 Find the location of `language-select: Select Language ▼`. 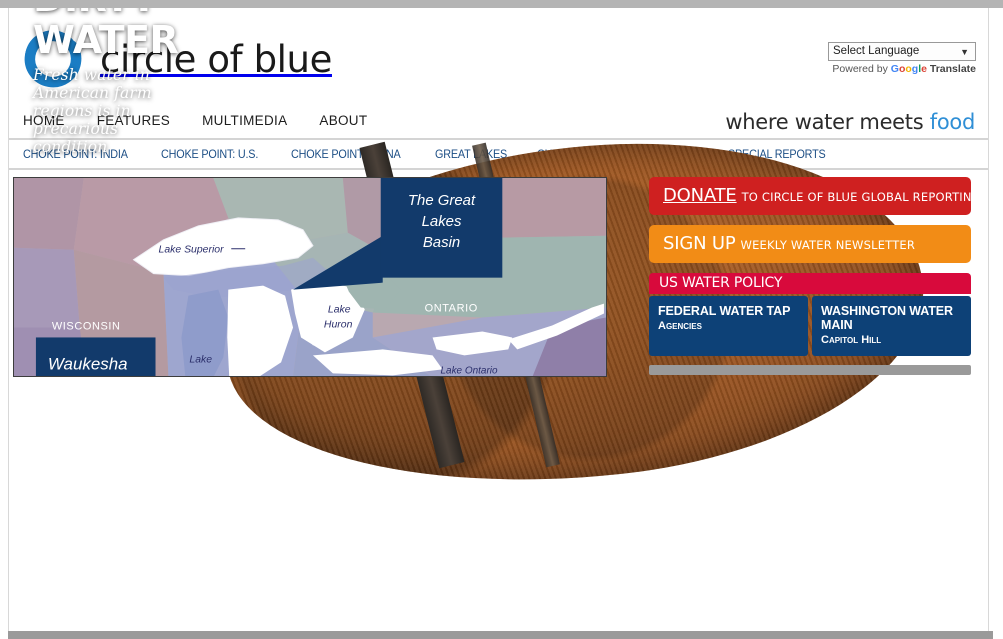

language-select: Select Language ▼ is located at coordinates (902, 51).